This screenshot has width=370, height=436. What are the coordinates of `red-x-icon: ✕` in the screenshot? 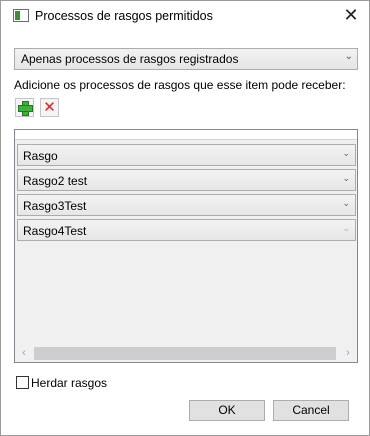 It's located at (49, 107).